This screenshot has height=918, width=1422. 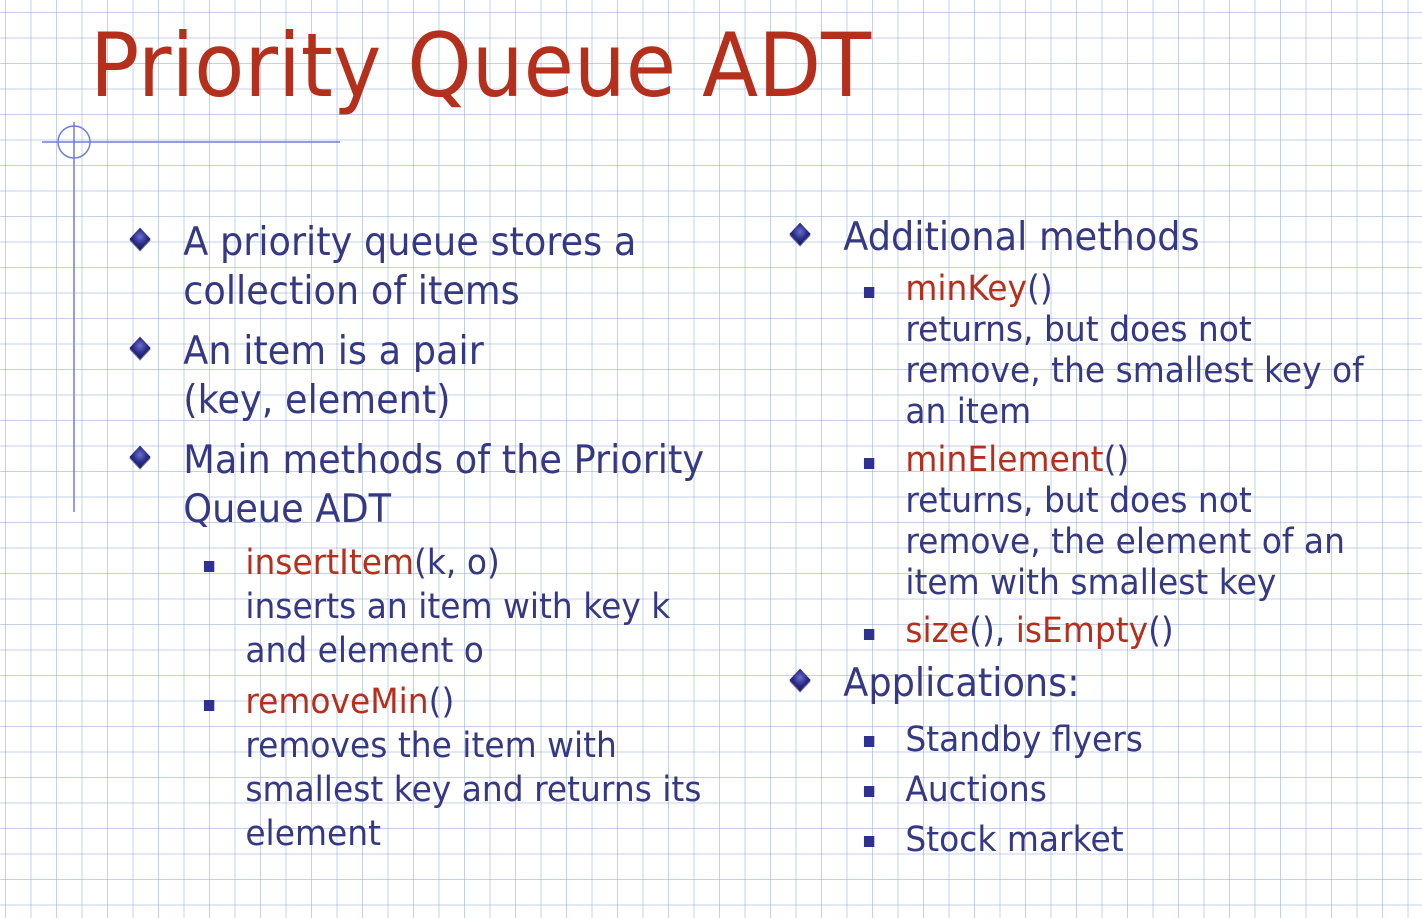 I want to click on method-signature: insertItem(k, o), so click(x=476, y=563).